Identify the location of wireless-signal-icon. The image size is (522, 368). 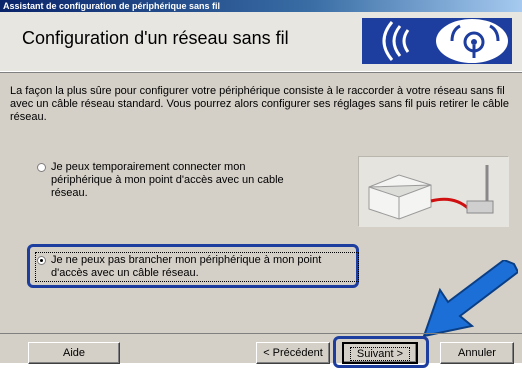
(437, 41).